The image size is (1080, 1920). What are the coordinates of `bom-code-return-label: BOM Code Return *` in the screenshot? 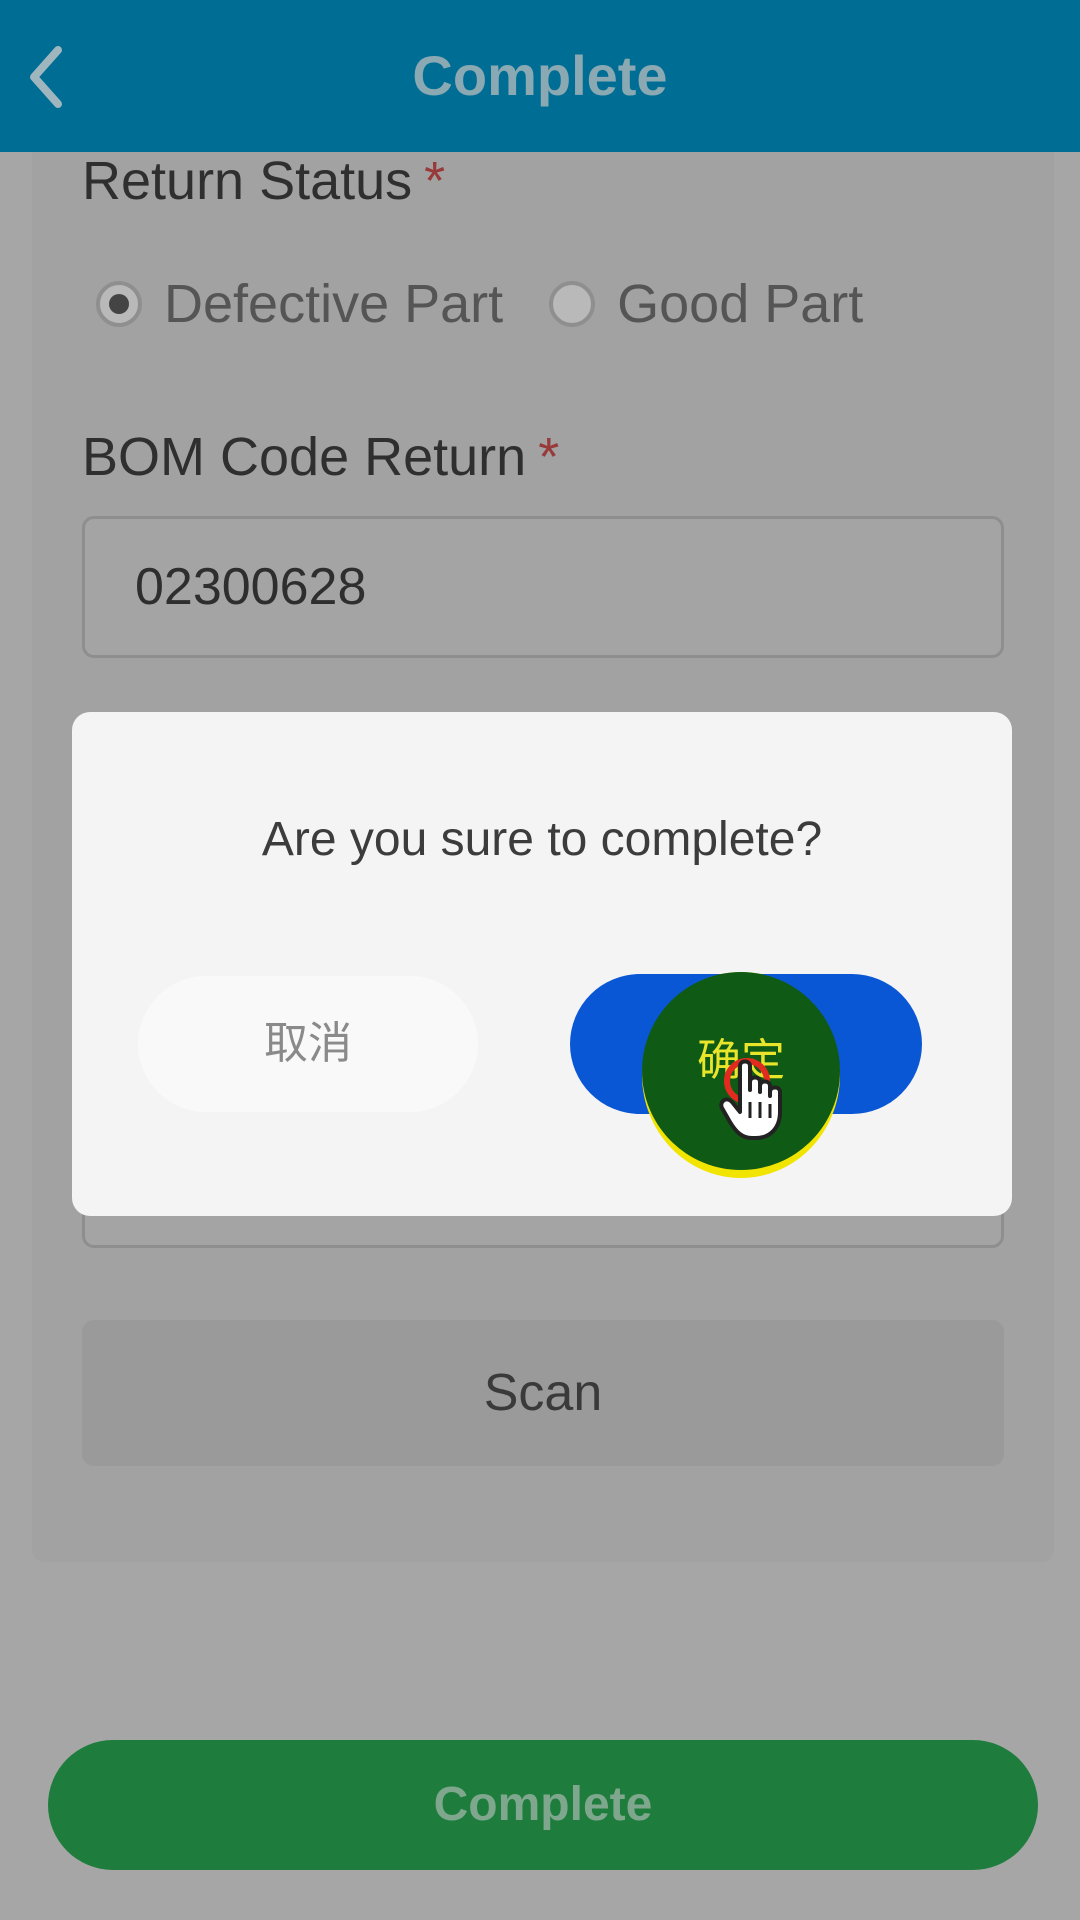 It's located at (321, 457).